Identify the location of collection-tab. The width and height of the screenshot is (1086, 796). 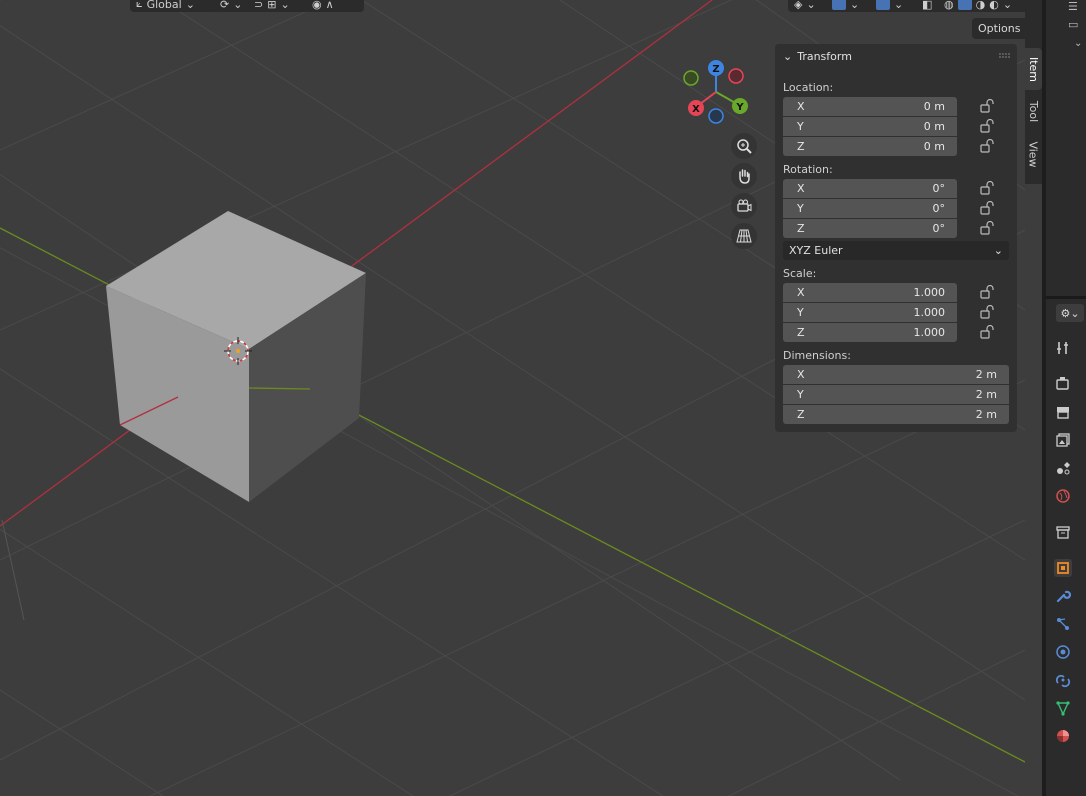
(1063, 532).